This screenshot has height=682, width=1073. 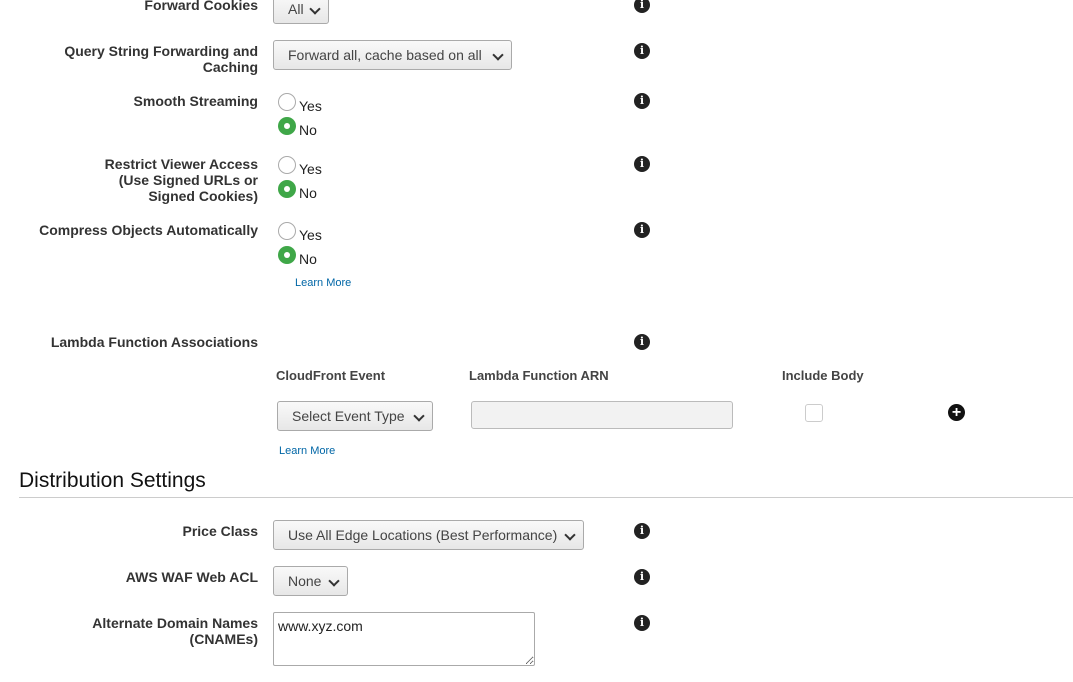 What do you see at coordinates (203, 196) in the screenshot?
I see `restrict-viewer-label-line3: Signed Cookies)` at bounding box center [203, 196].